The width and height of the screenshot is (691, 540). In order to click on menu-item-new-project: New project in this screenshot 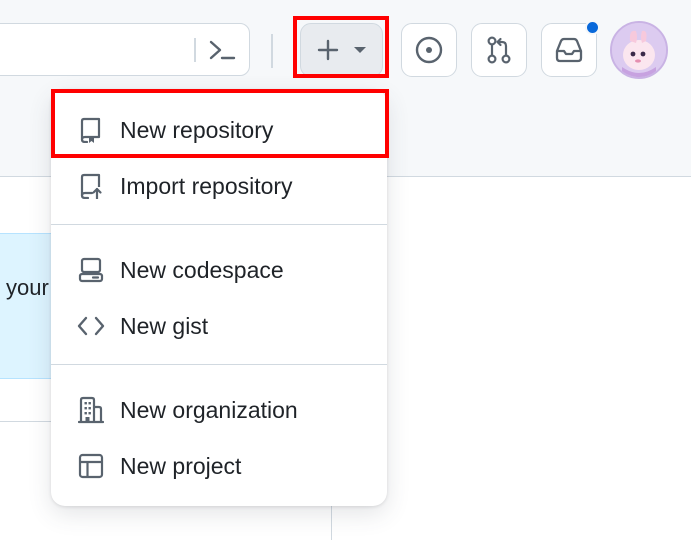, I will do `click(219, 466)`.